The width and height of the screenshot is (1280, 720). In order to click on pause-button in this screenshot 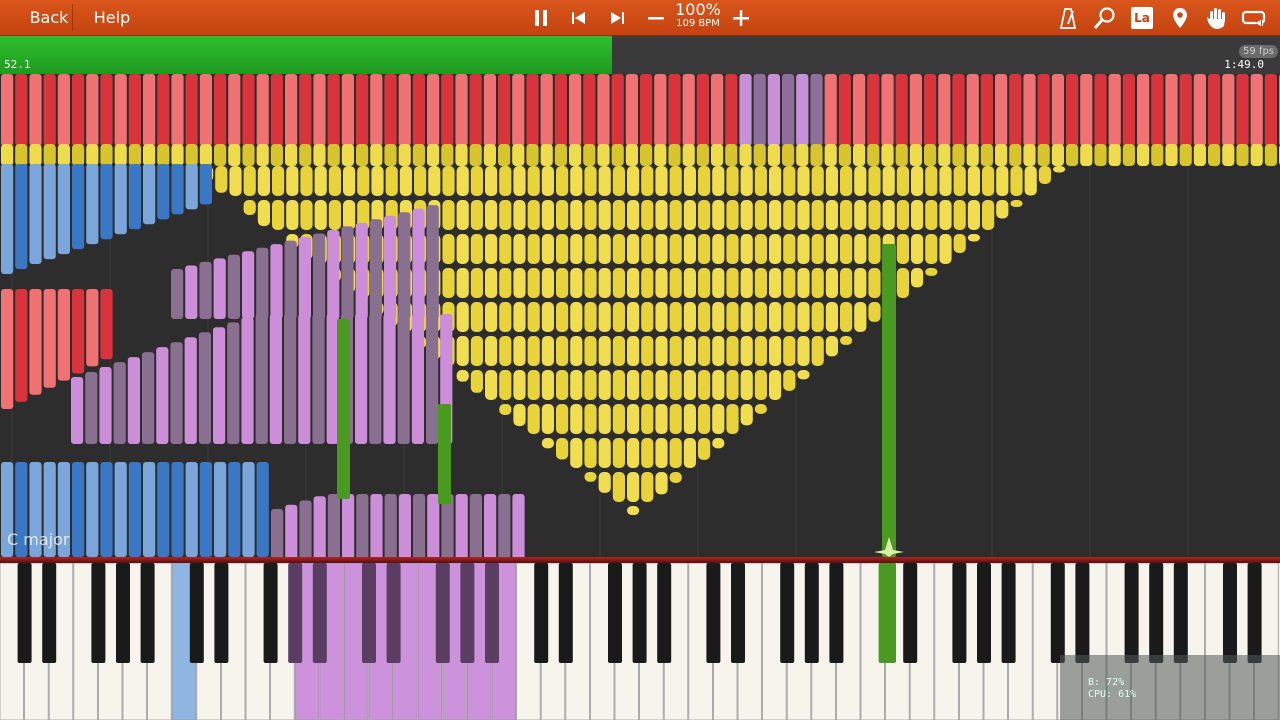, I will do `click(541, 17)`.